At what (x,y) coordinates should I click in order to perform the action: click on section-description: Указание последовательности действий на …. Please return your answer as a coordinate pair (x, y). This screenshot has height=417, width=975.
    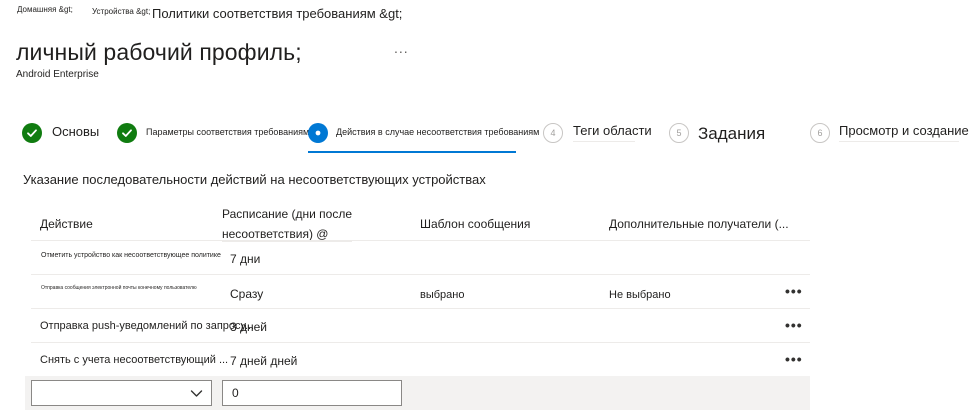
    Looking at the image, I should click on (254, 179).